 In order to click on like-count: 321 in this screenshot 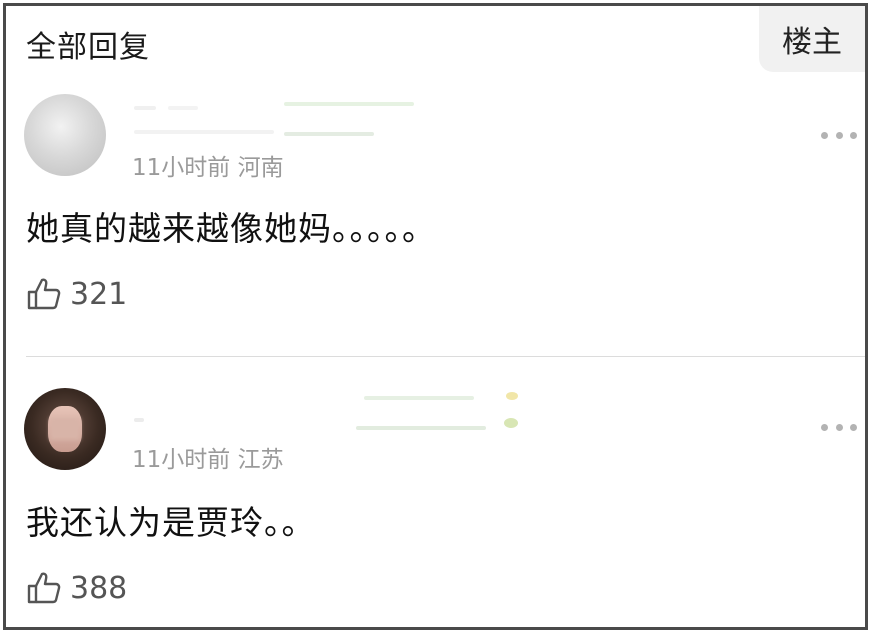, I will do `click(99, 294)`.